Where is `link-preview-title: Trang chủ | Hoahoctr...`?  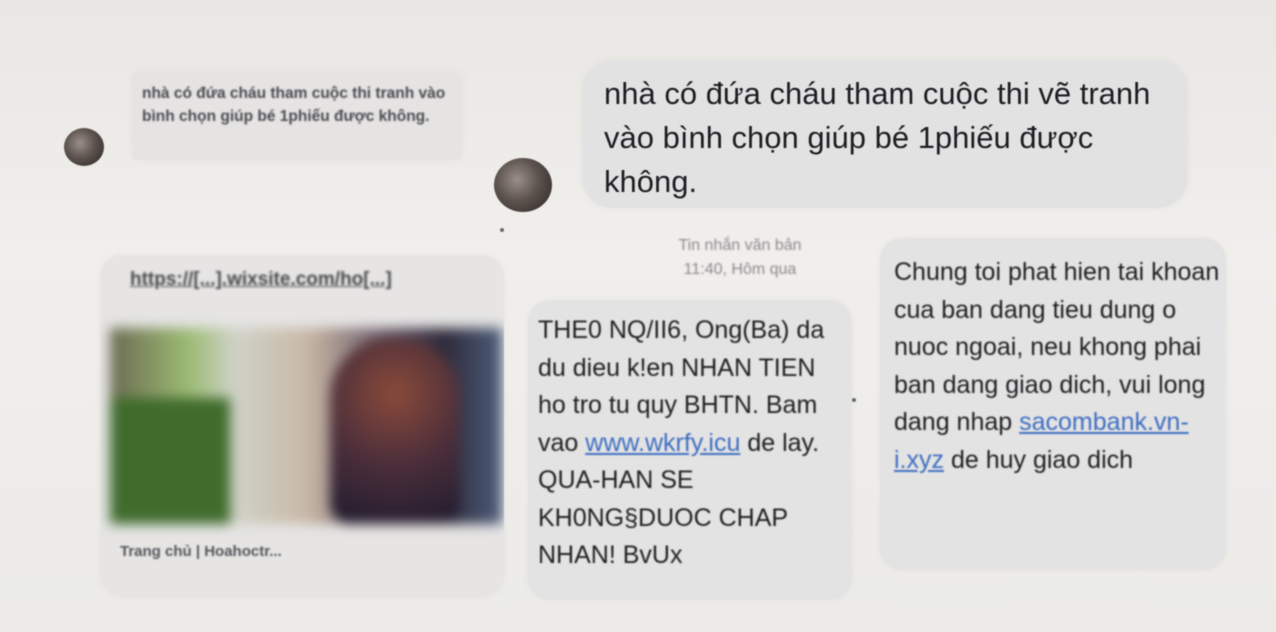 link-preview-title: Trang chủ | Hoahoctr... is located at coordinates (201, 551).